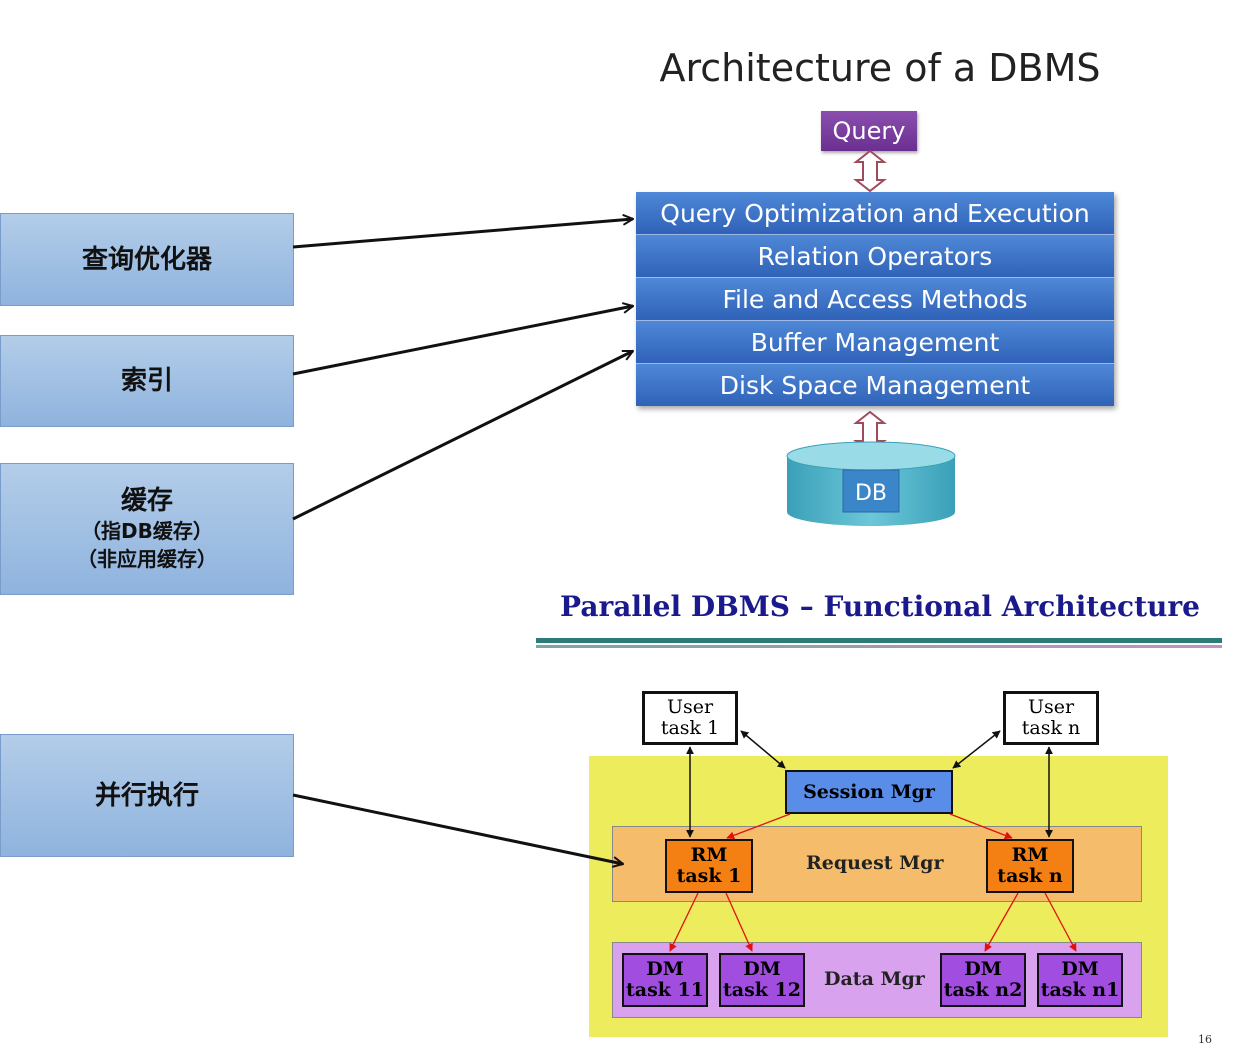 The height and width of the screenshot is (1057, 1249). Describe the element at coordinates (462, 435) in the screenshot. I see `arrow-cache` at that location.